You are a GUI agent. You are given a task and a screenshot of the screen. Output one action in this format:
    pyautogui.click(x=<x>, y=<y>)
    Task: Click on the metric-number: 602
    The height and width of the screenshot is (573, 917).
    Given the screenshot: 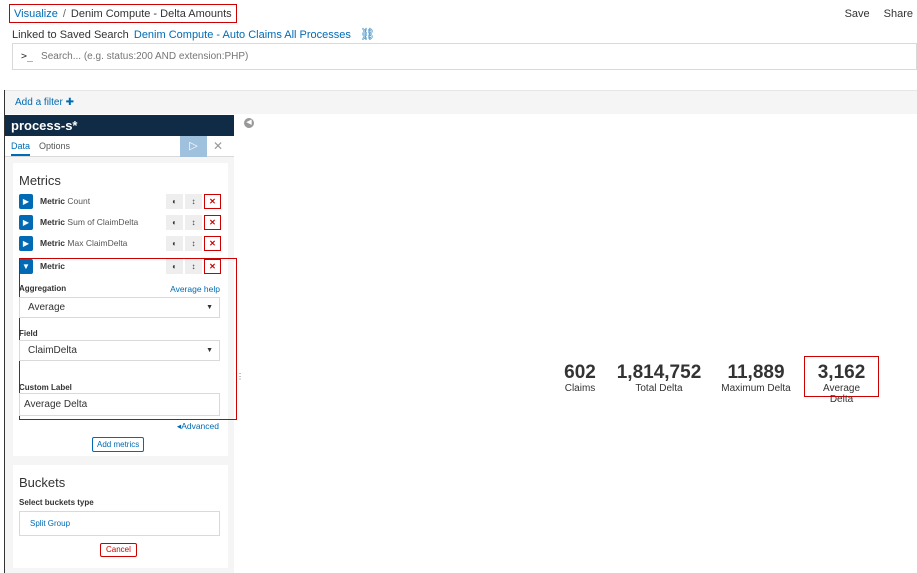 What is the action you would take?
    pyautogui.click(x=580, y=372)
    